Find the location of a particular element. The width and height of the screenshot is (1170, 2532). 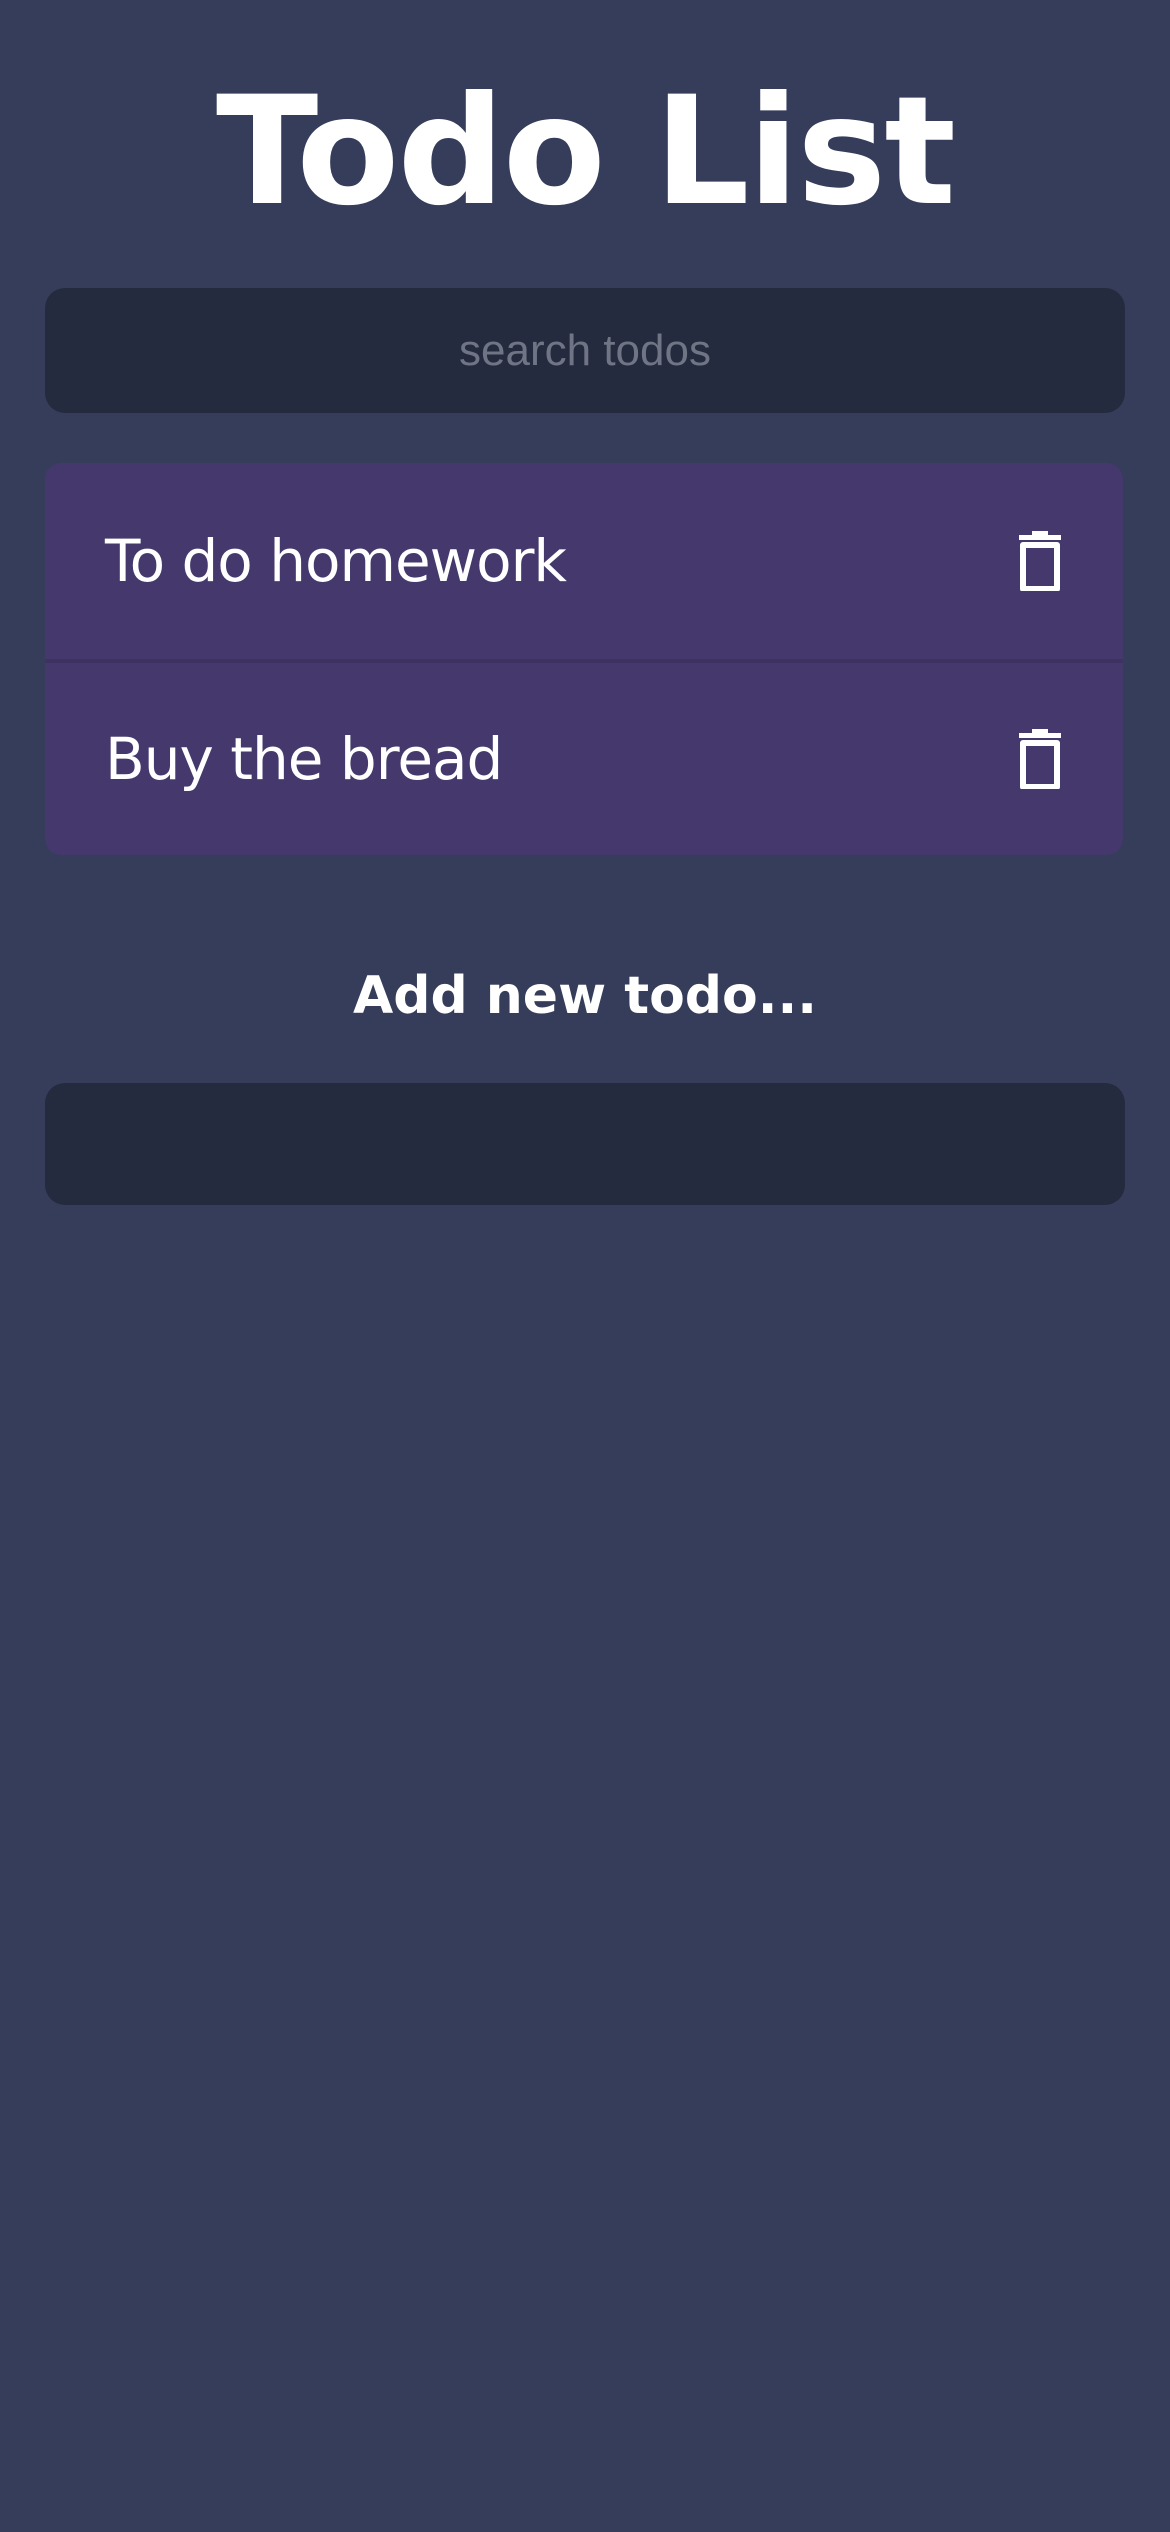

todo-list: To do homework Buy the bread is located at coordinates (584, 659).